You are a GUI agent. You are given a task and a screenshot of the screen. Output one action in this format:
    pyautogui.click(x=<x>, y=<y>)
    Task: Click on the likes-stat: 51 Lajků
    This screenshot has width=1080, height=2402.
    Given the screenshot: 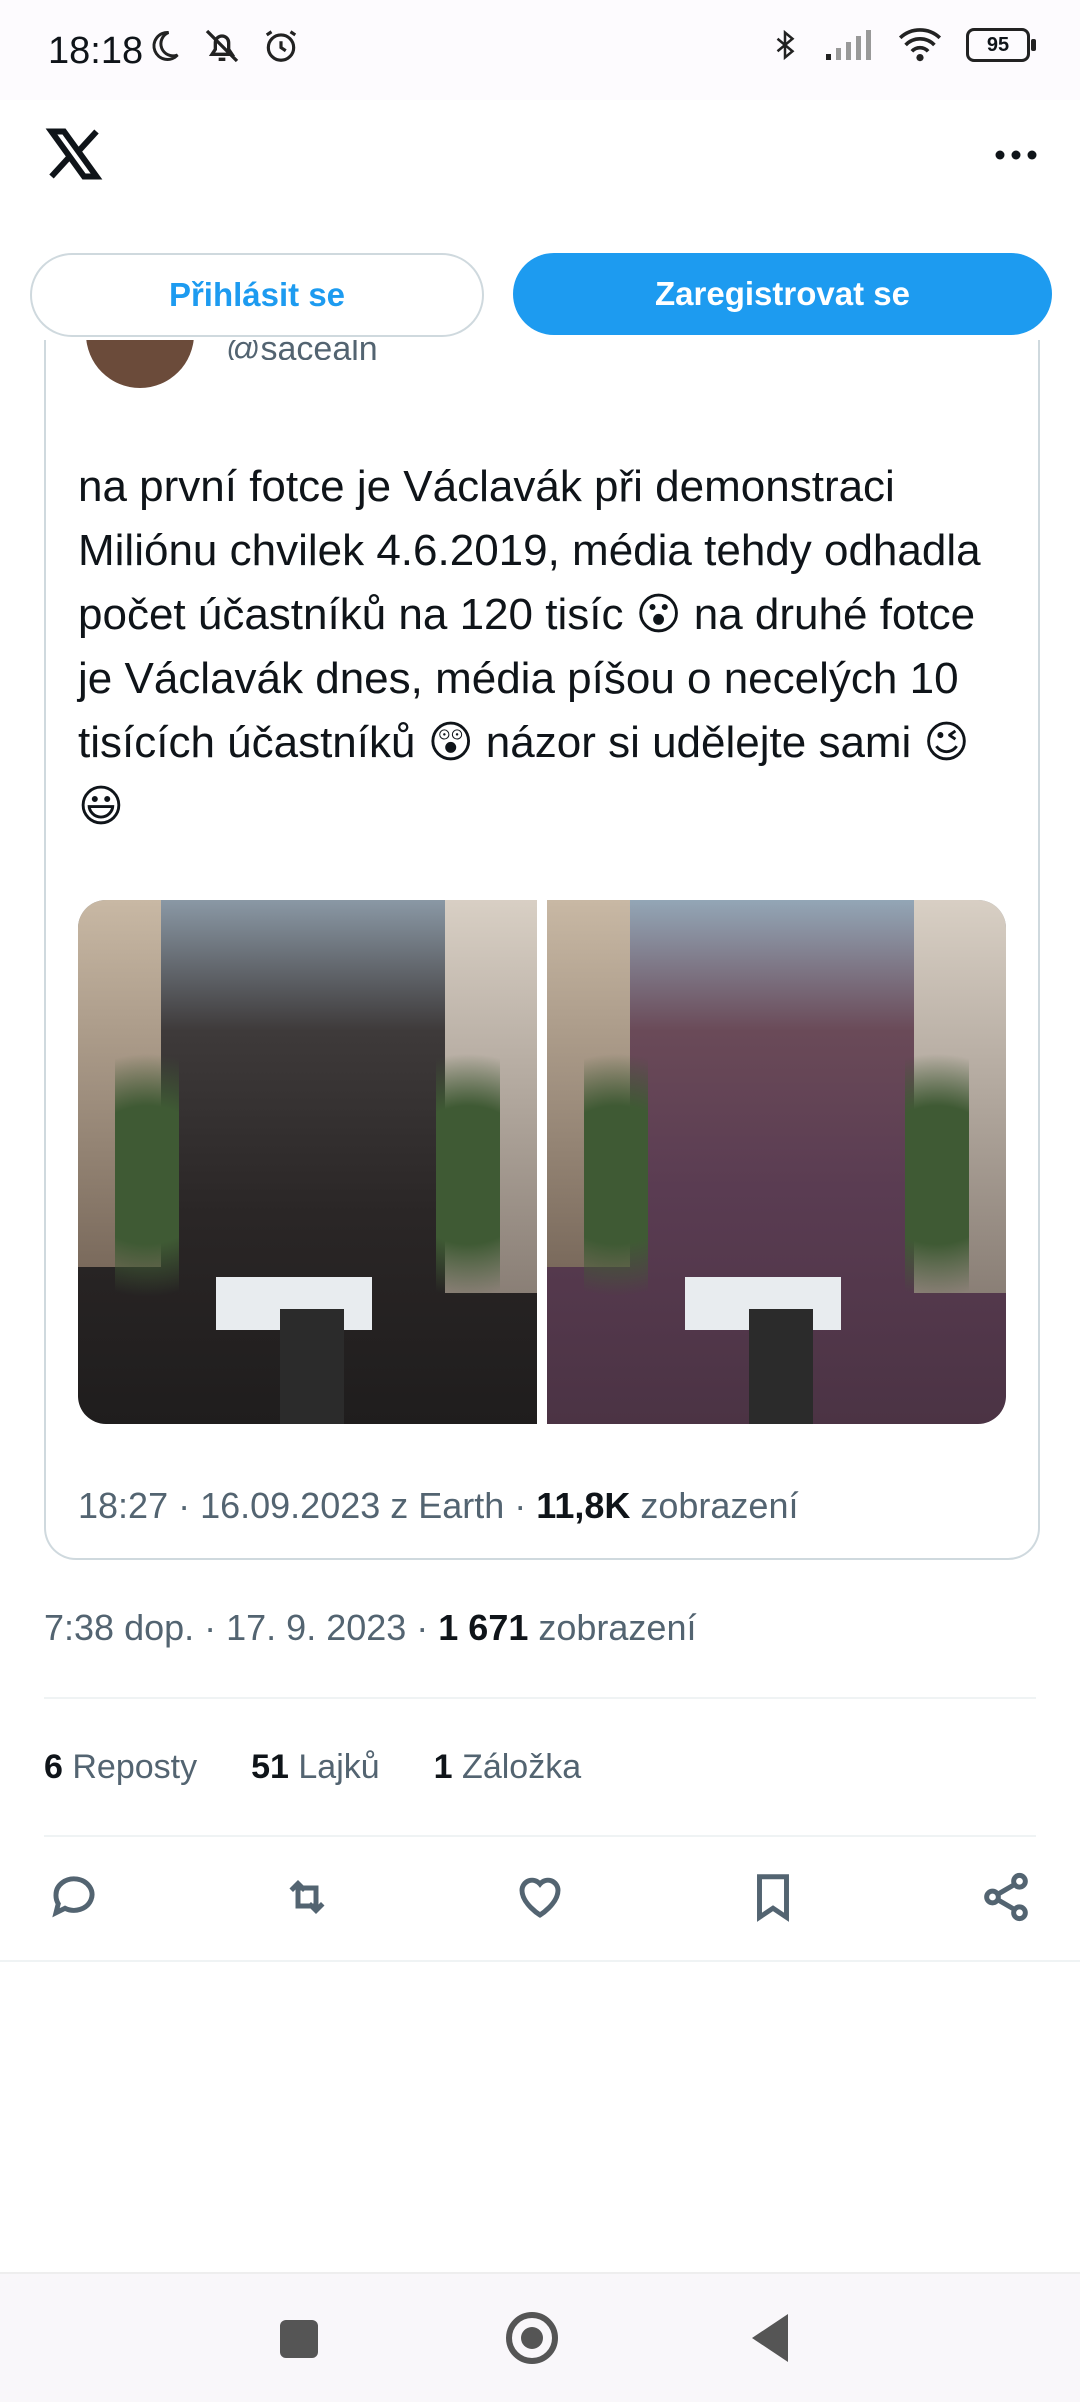 What is the action you would take?
    pyautogui.click(x=315, y=1767)
    